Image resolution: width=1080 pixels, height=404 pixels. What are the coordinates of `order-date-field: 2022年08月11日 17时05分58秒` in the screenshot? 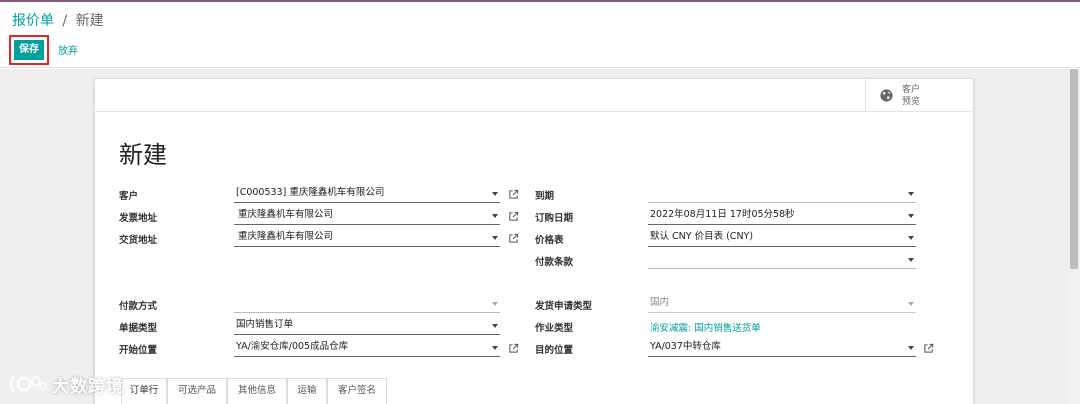 It's located at (782, 216).